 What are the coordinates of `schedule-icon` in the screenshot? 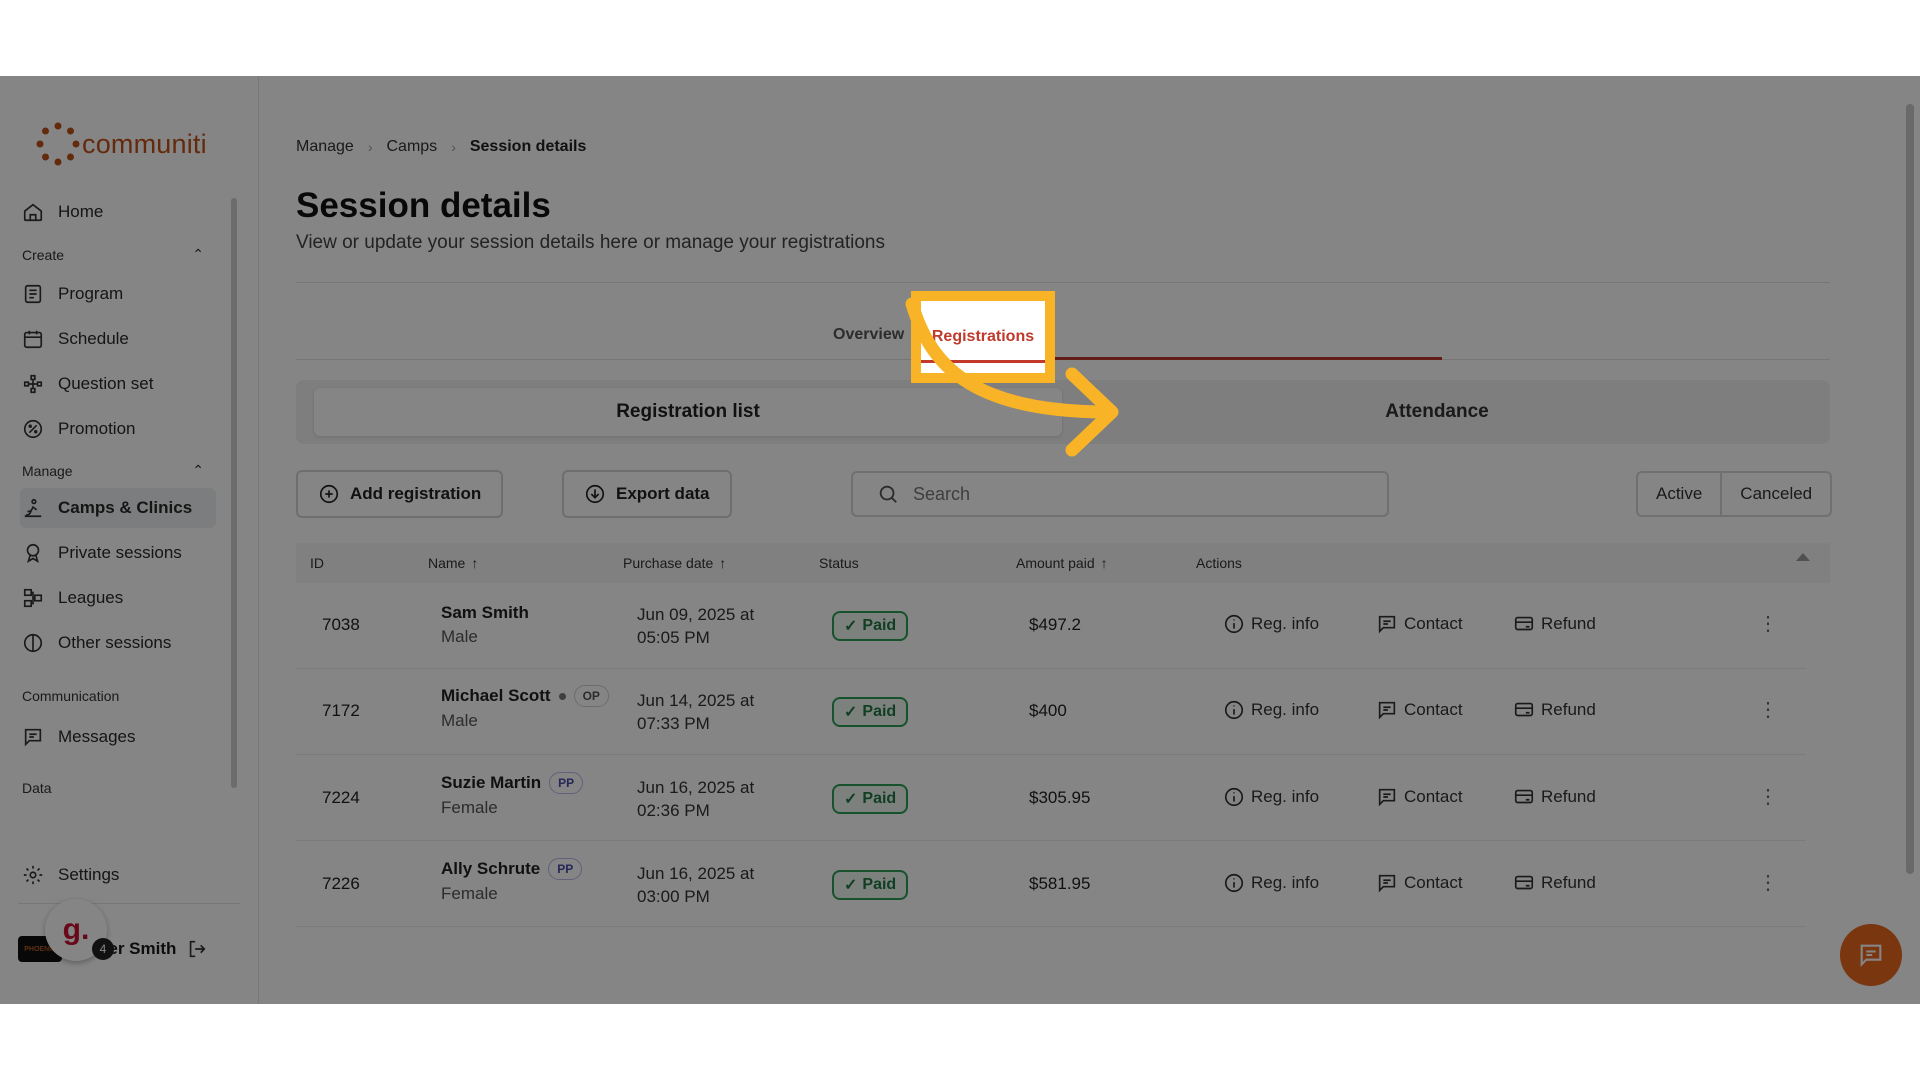 It's located at (33, 339).